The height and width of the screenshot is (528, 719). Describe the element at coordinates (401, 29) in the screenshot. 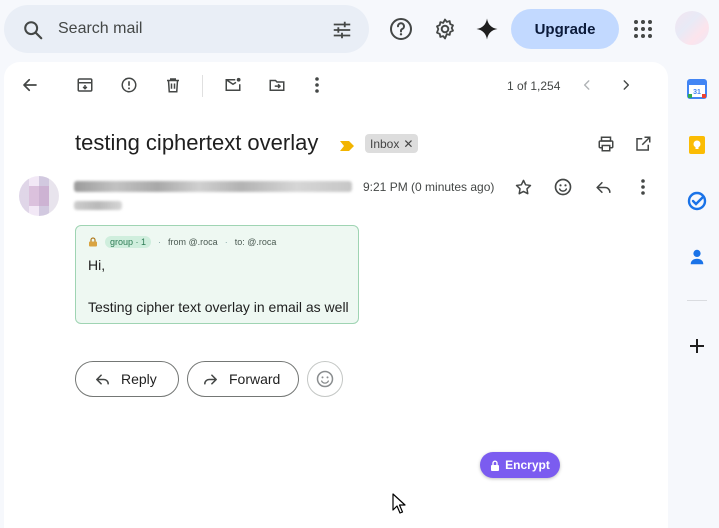

I see `help-icon` at that location.